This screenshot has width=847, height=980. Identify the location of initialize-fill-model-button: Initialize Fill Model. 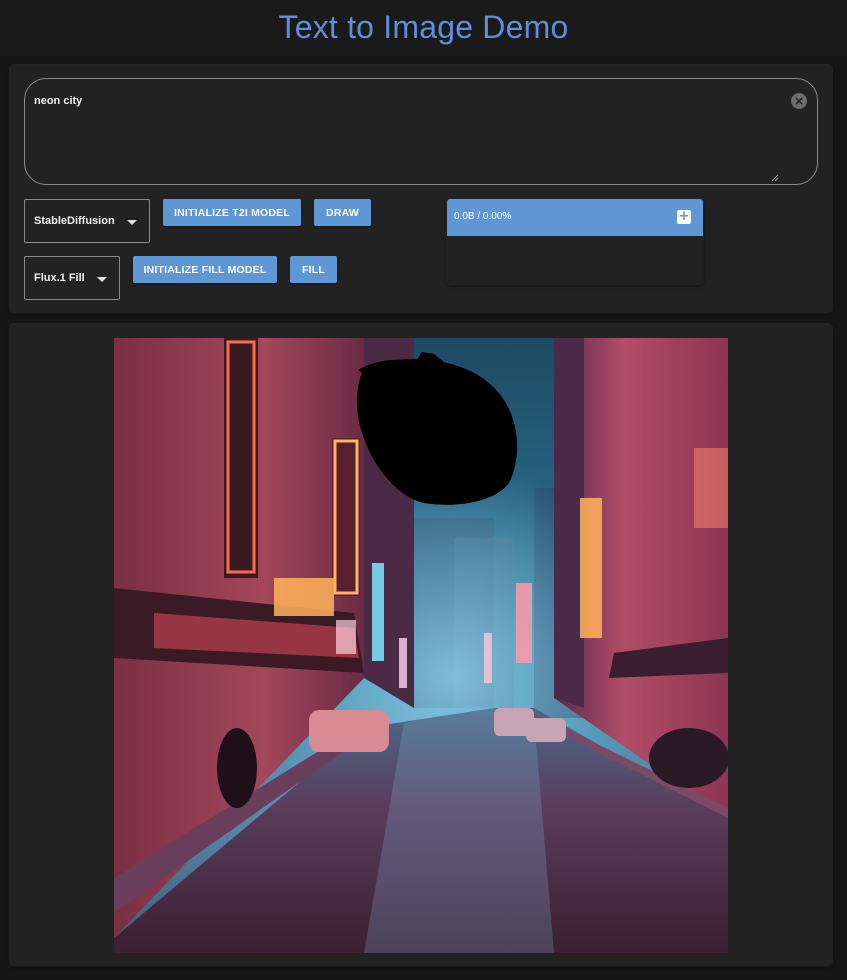
(205, 269).